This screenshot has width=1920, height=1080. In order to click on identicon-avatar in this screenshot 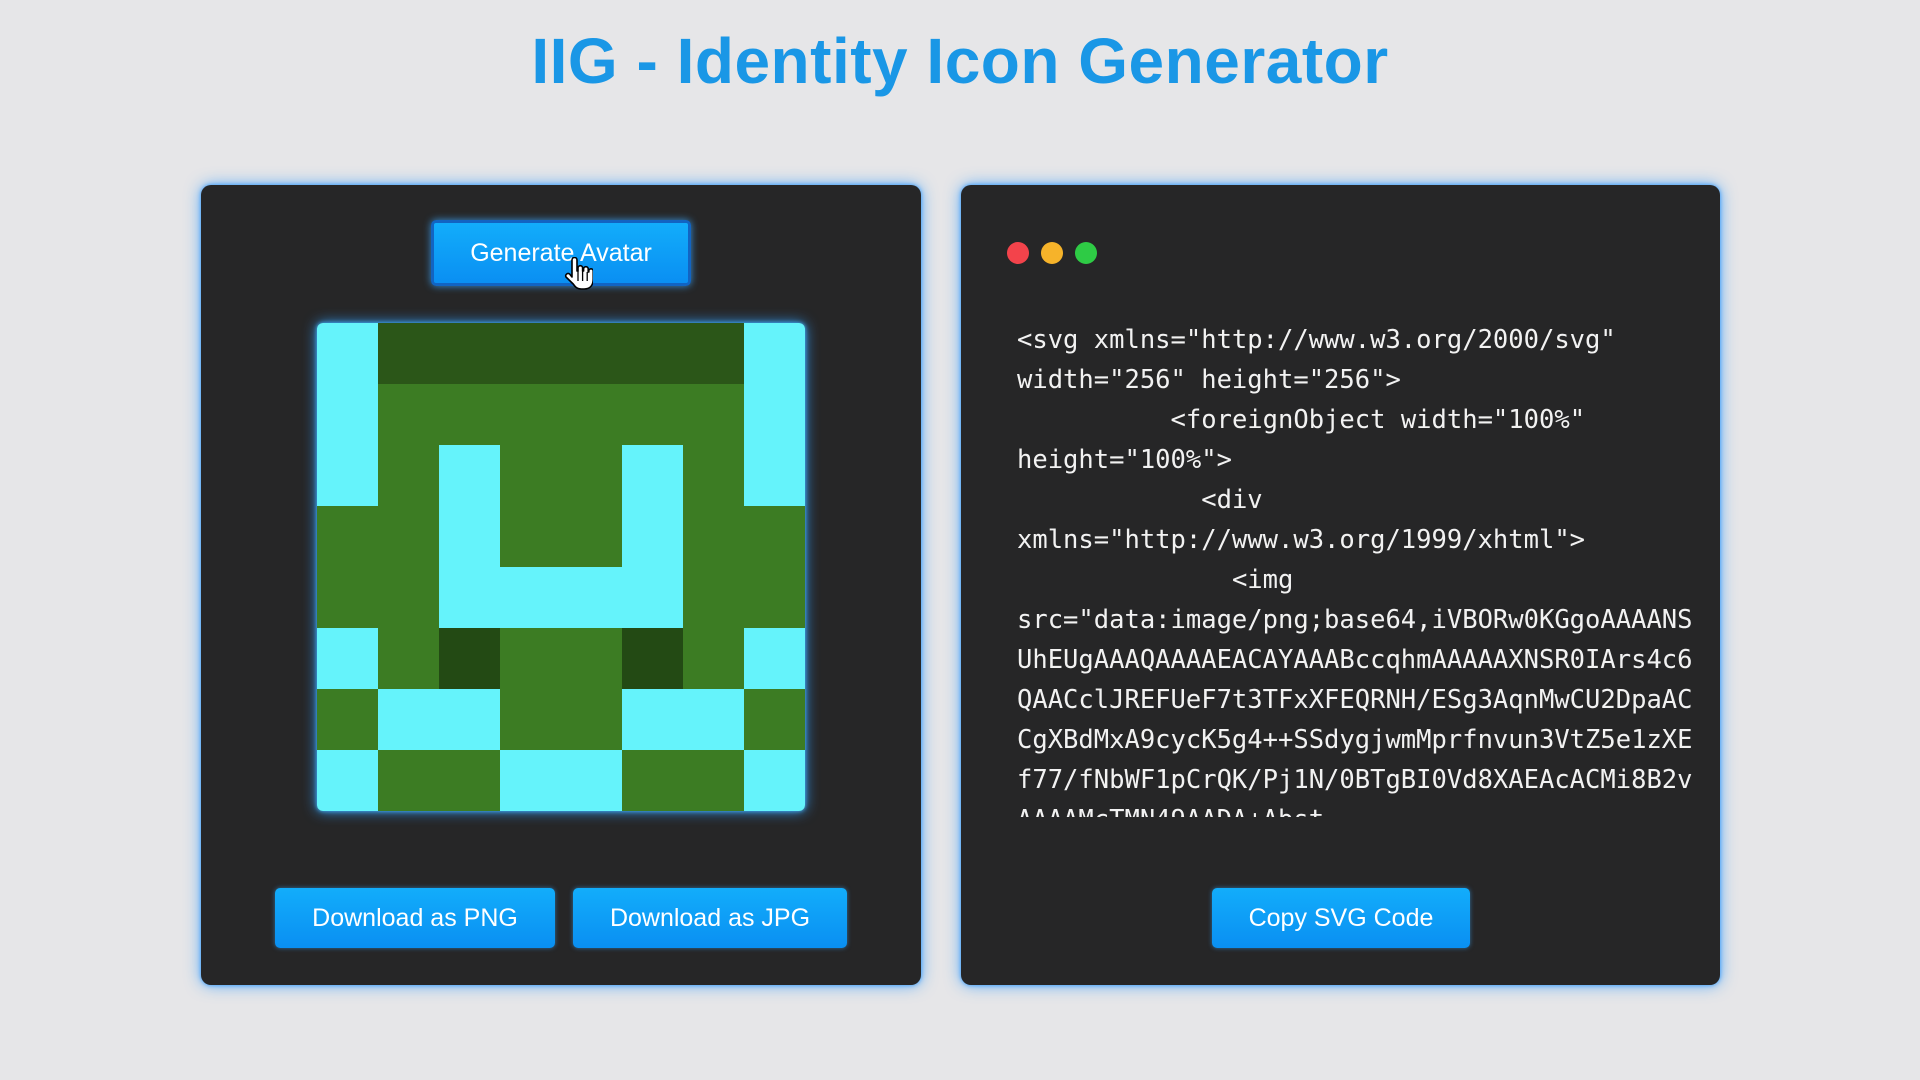, I will do `click(561, 567)`.